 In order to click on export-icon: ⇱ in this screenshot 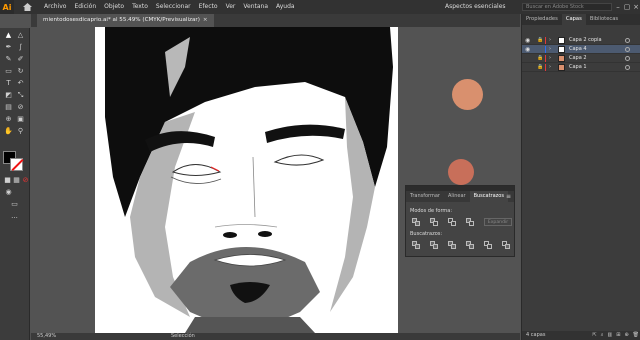, I will do `click(594, 335)`.